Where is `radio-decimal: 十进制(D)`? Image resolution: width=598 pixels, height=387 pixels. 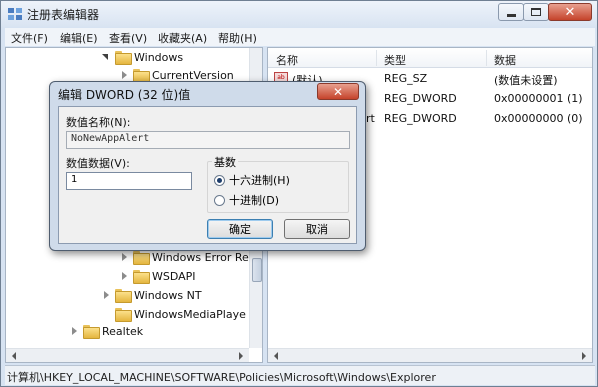
radio-decimal: 十进制(D) is located at coordinates (246, 200).